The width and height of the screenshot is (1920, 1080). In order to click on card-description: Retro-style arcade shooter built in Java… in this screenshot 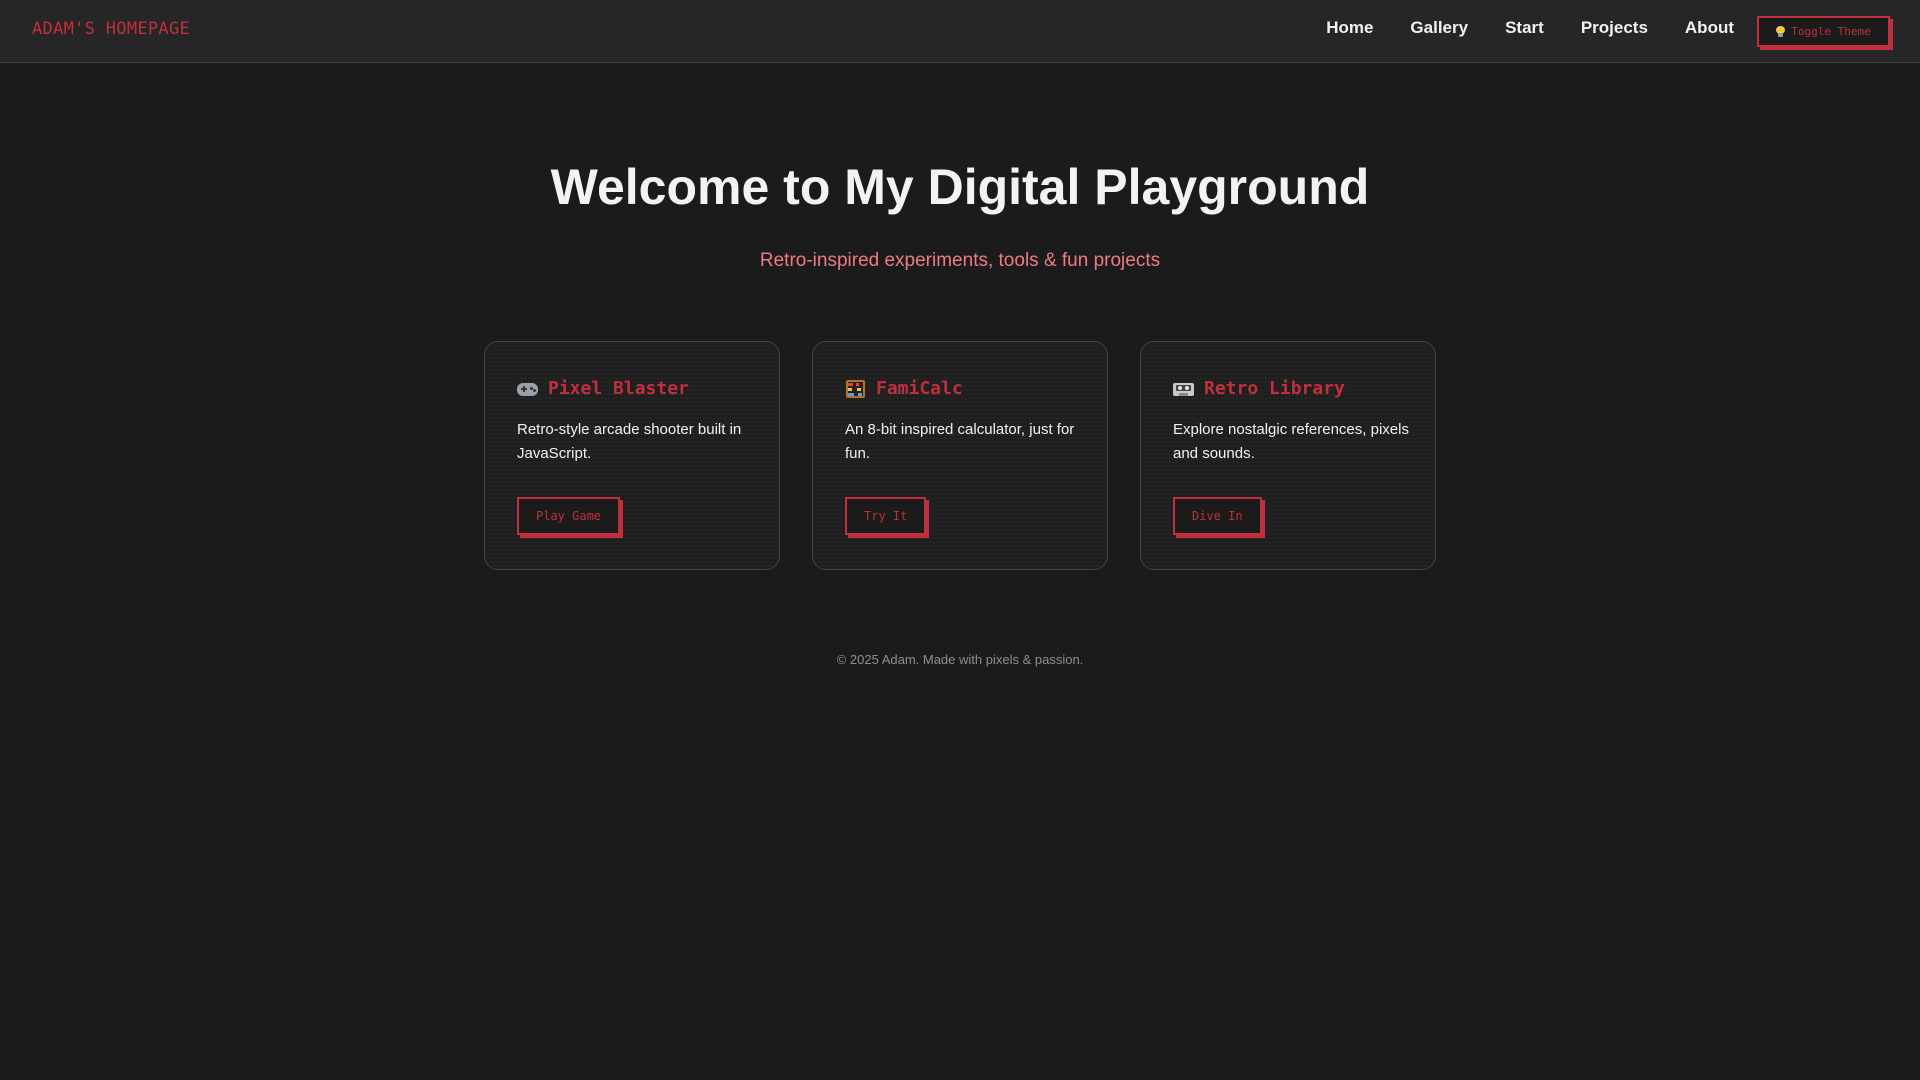, I will do `click(629, 441)`.